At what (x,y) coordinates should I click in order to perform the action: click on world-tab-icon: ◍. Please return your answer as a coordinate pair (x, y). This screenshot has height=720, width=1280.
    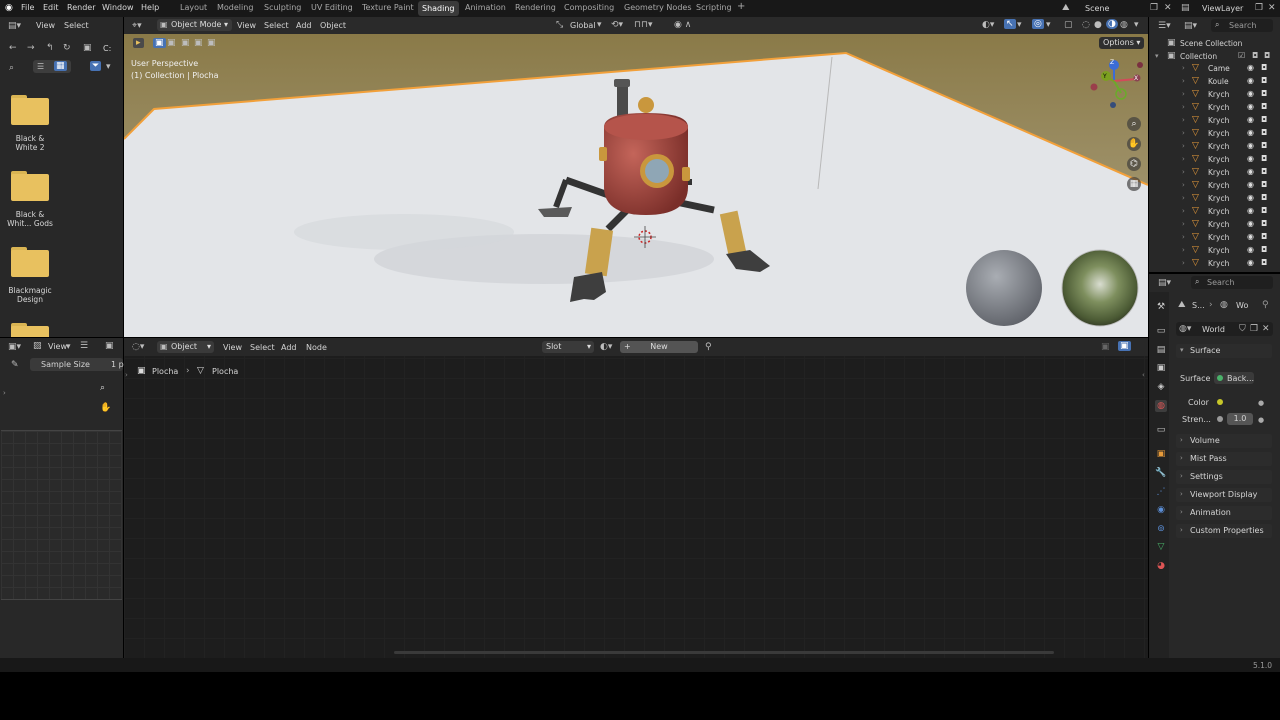
    Looking at the image, I should click on (1161, 406).